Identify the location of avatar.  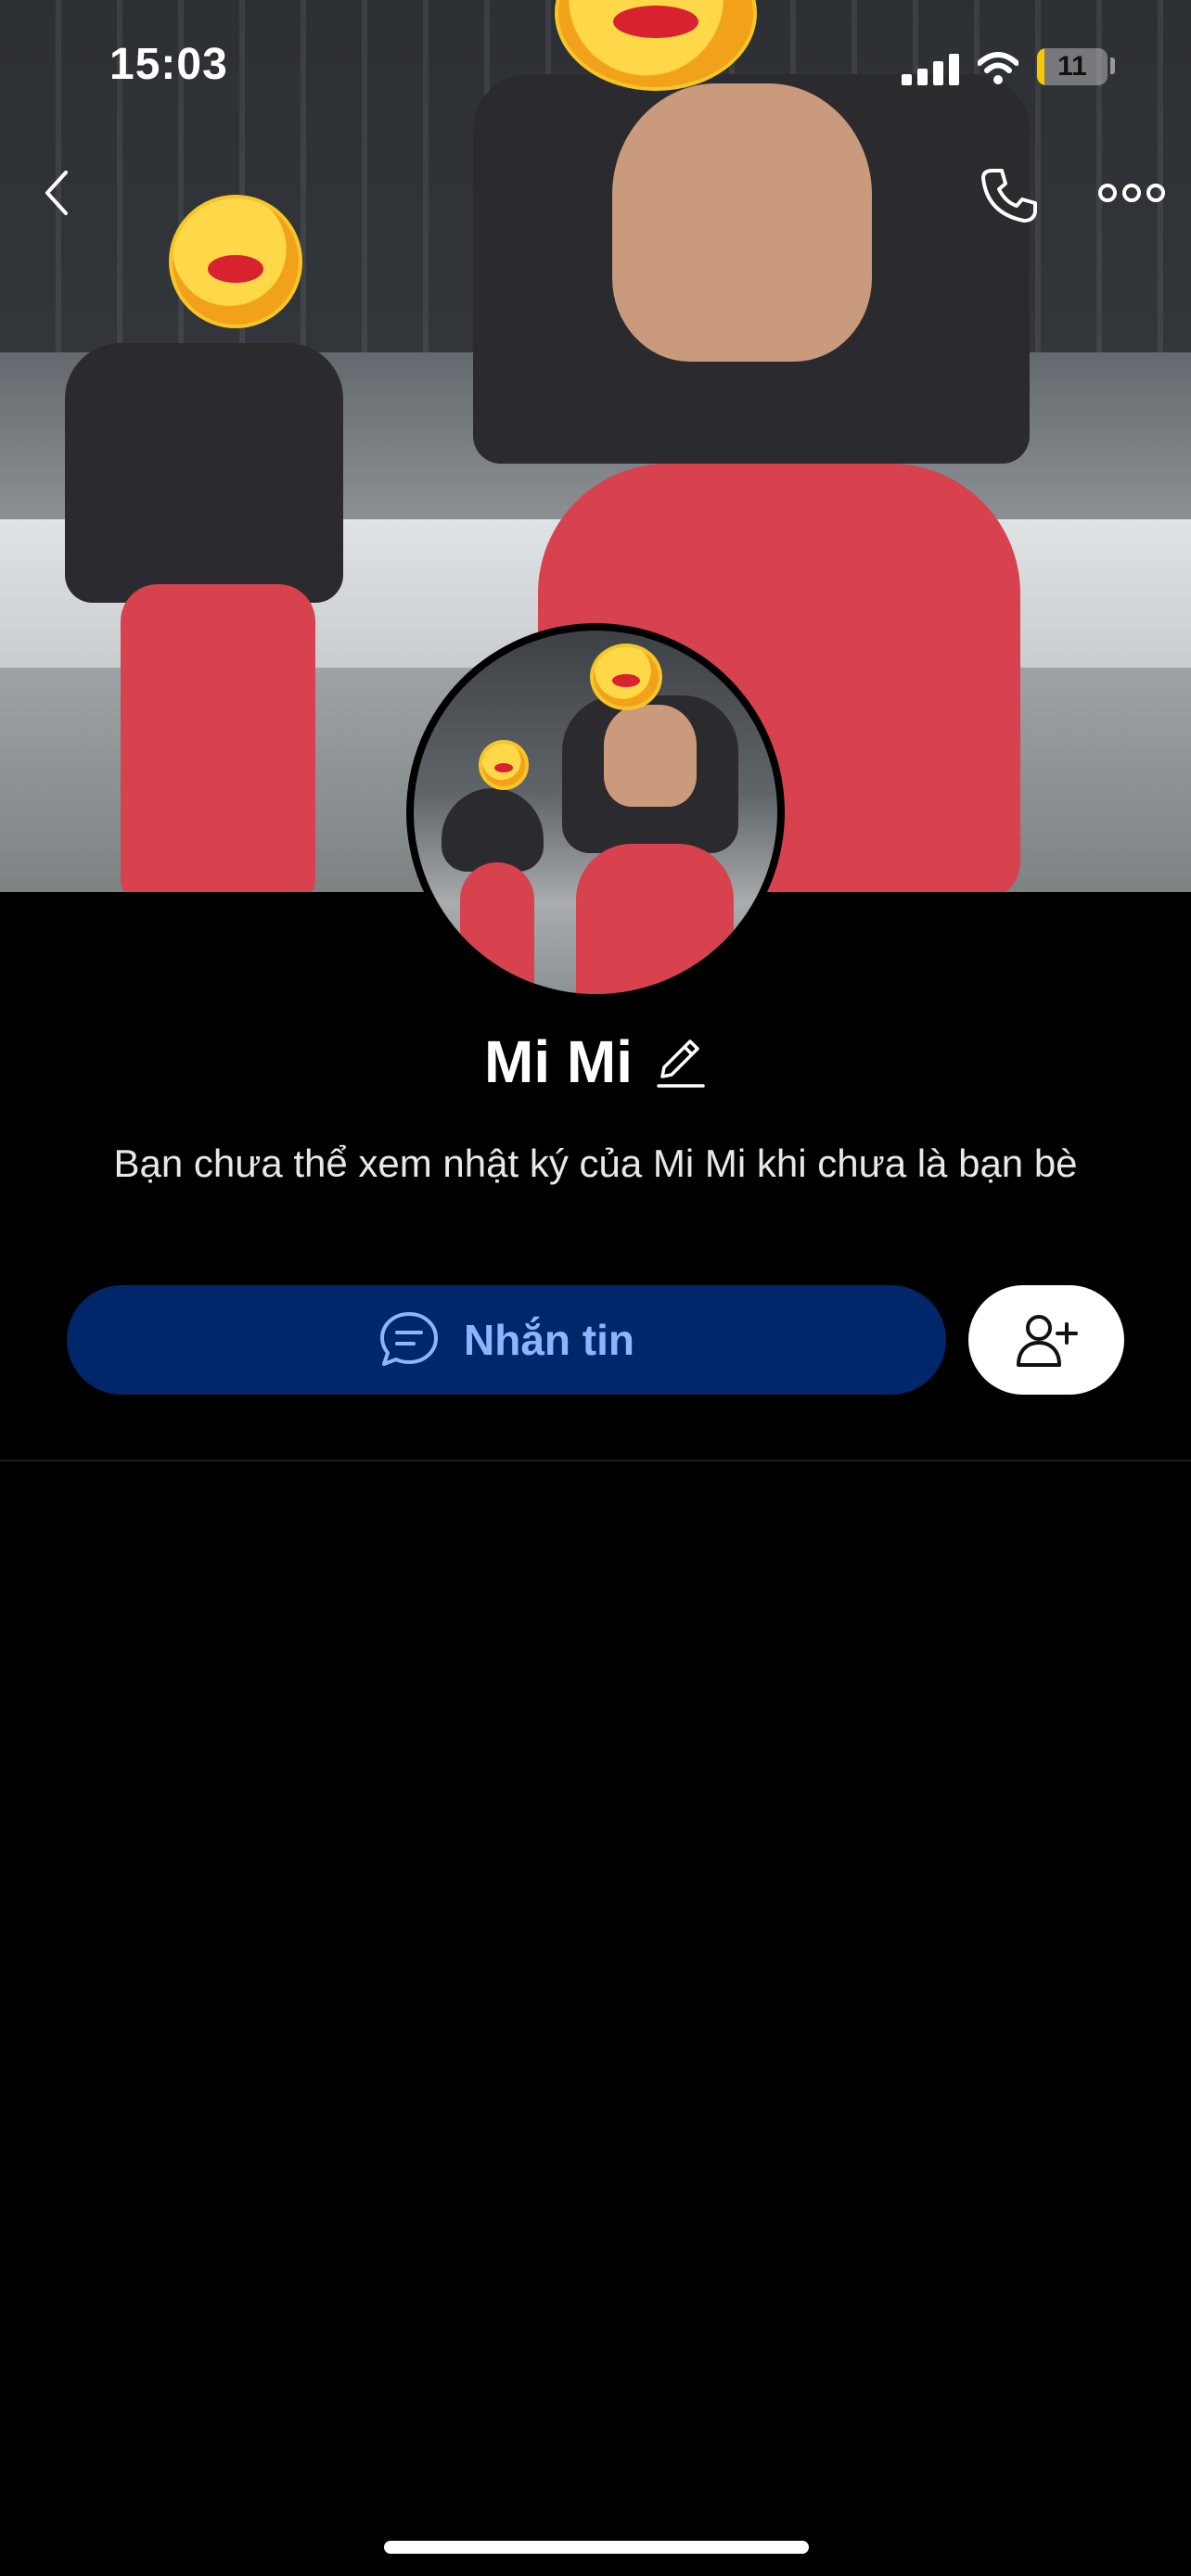
(595, 812).